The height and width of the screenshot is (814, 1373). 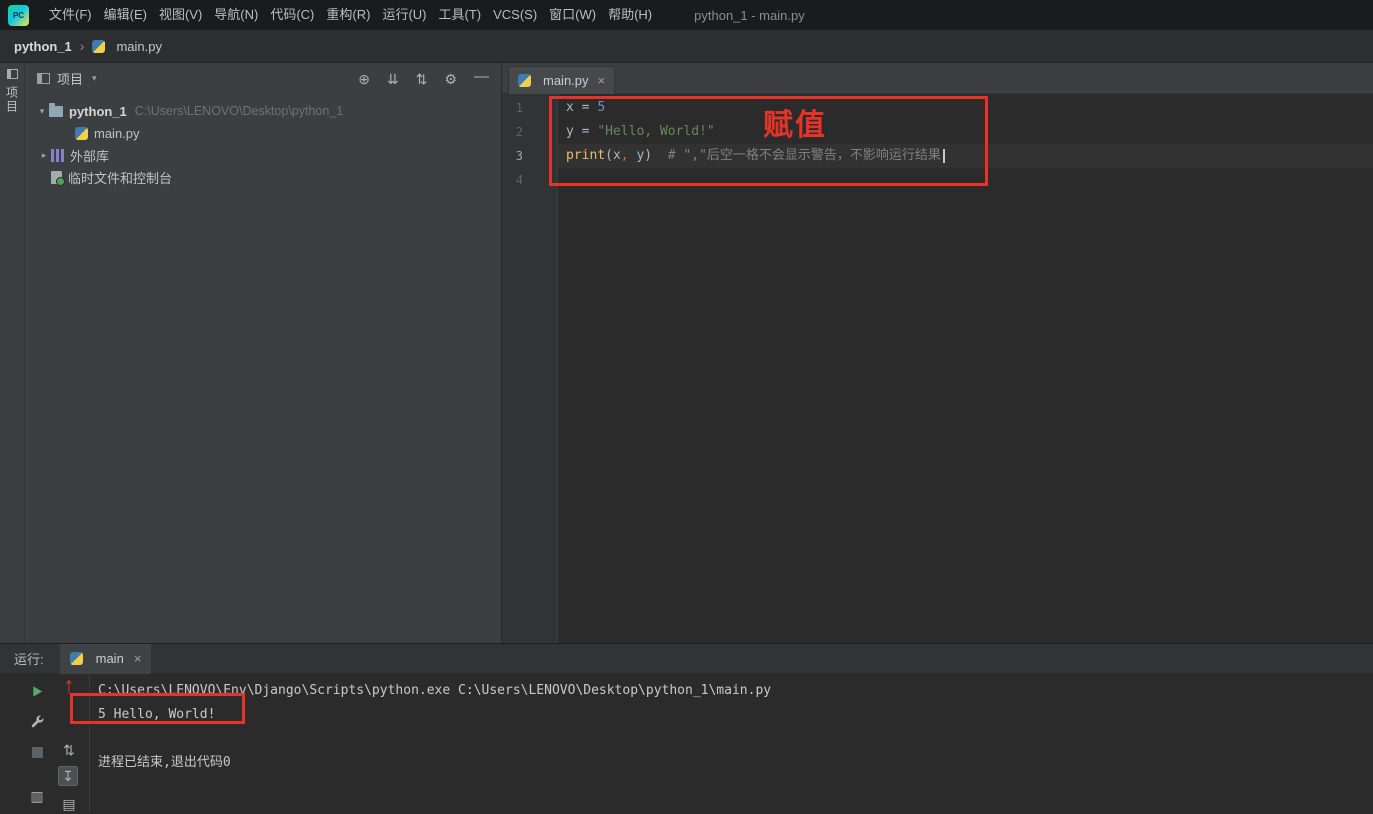 I want to click on python-run-icon, so click(x=76, y=658).